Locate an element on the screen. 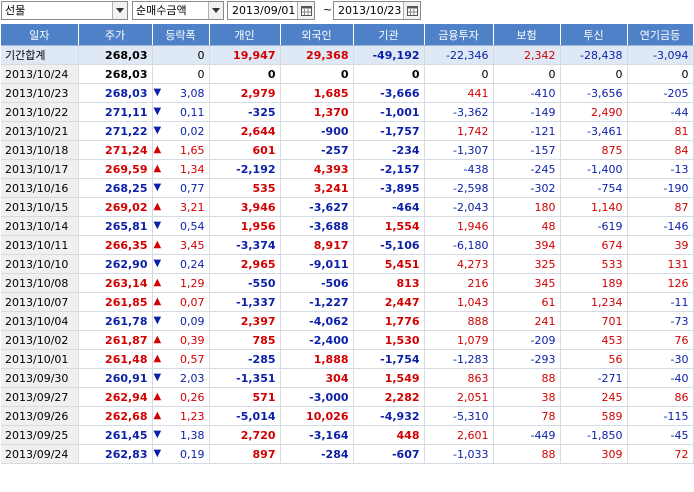 Image resolution: width=694 pixels, height=492 pixels. row-change: ▼ 0,19 is located at coordinates (181, 454).